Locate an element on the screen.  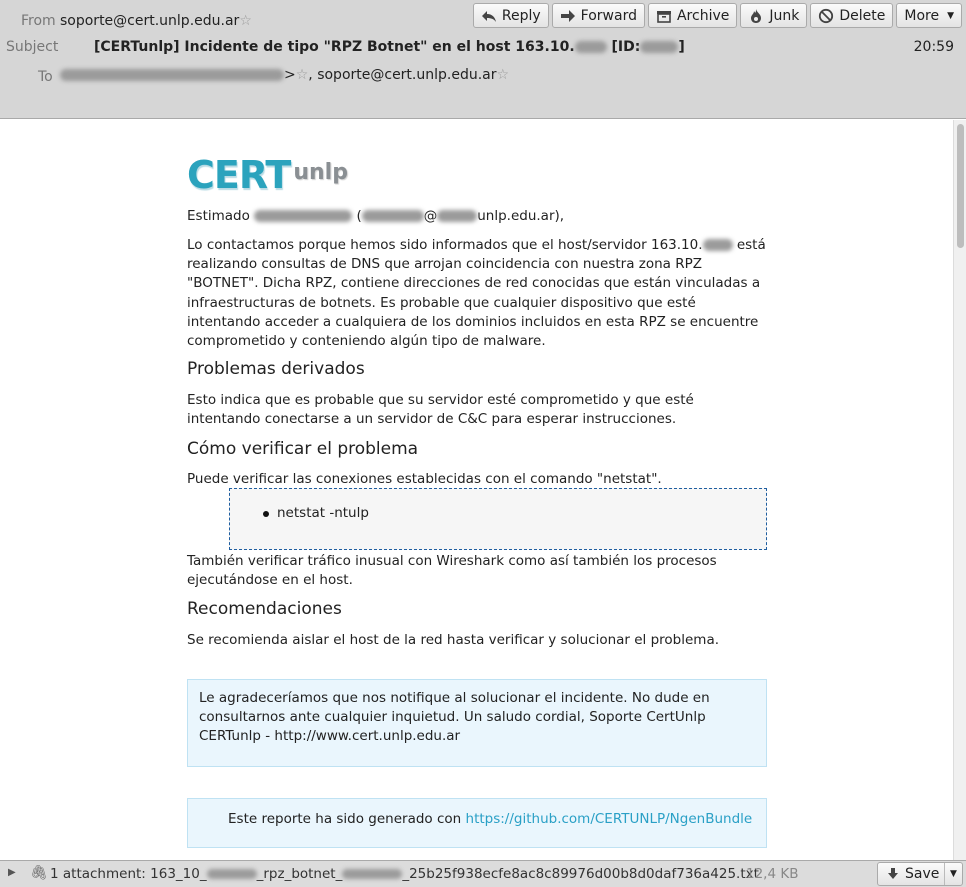
attachment-count: 1 attachment: is located at coordinates (98, 874).